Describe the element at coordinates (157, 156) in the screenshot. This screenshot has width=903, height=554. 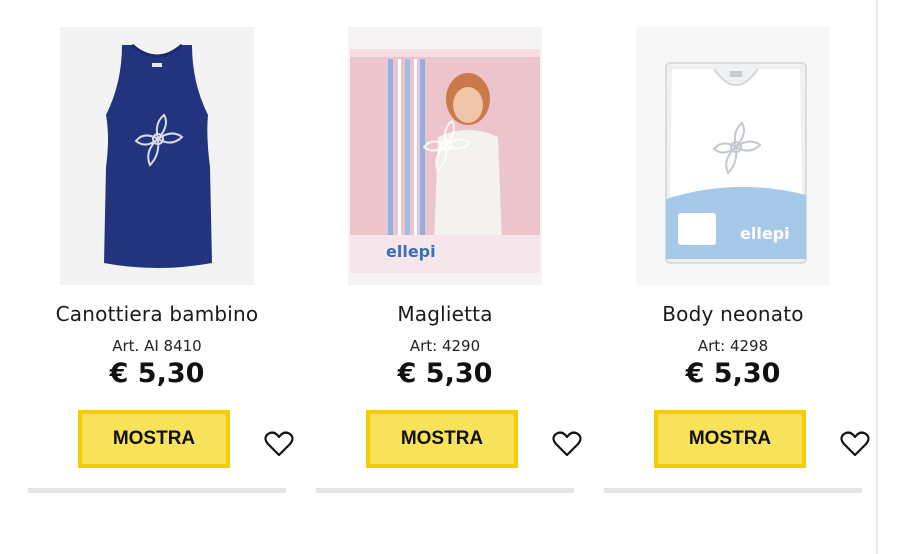
I see `product-image` at that location.